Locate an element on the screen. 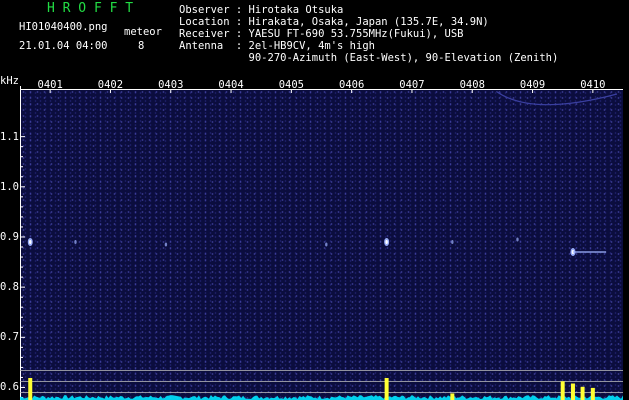 This screenshot has height=400, width=629. y-tick-label: 0.8 is located at coordinates (9, 287).